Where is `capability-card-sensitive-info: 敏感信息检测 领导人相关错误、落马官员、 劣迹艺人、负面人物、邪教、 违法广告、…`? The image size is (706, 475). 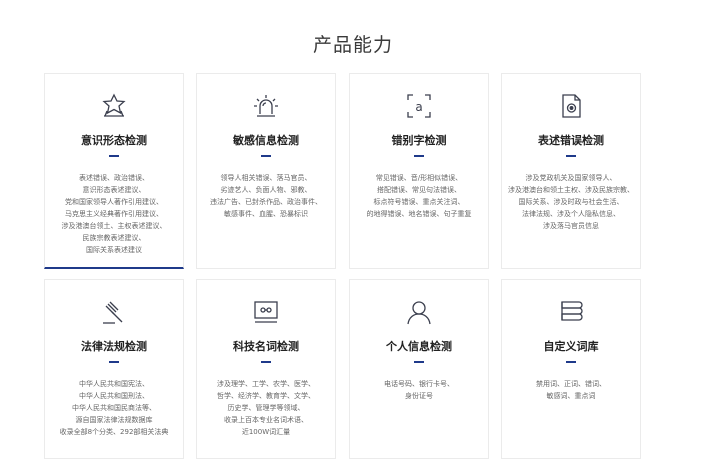
capability-card-sensitive-info: 敏感信息检测 领导人相关错误、落马官员、 劣迹艺人、负面人物、邪教、 违法广告、… is located at coordinates (266, 171).